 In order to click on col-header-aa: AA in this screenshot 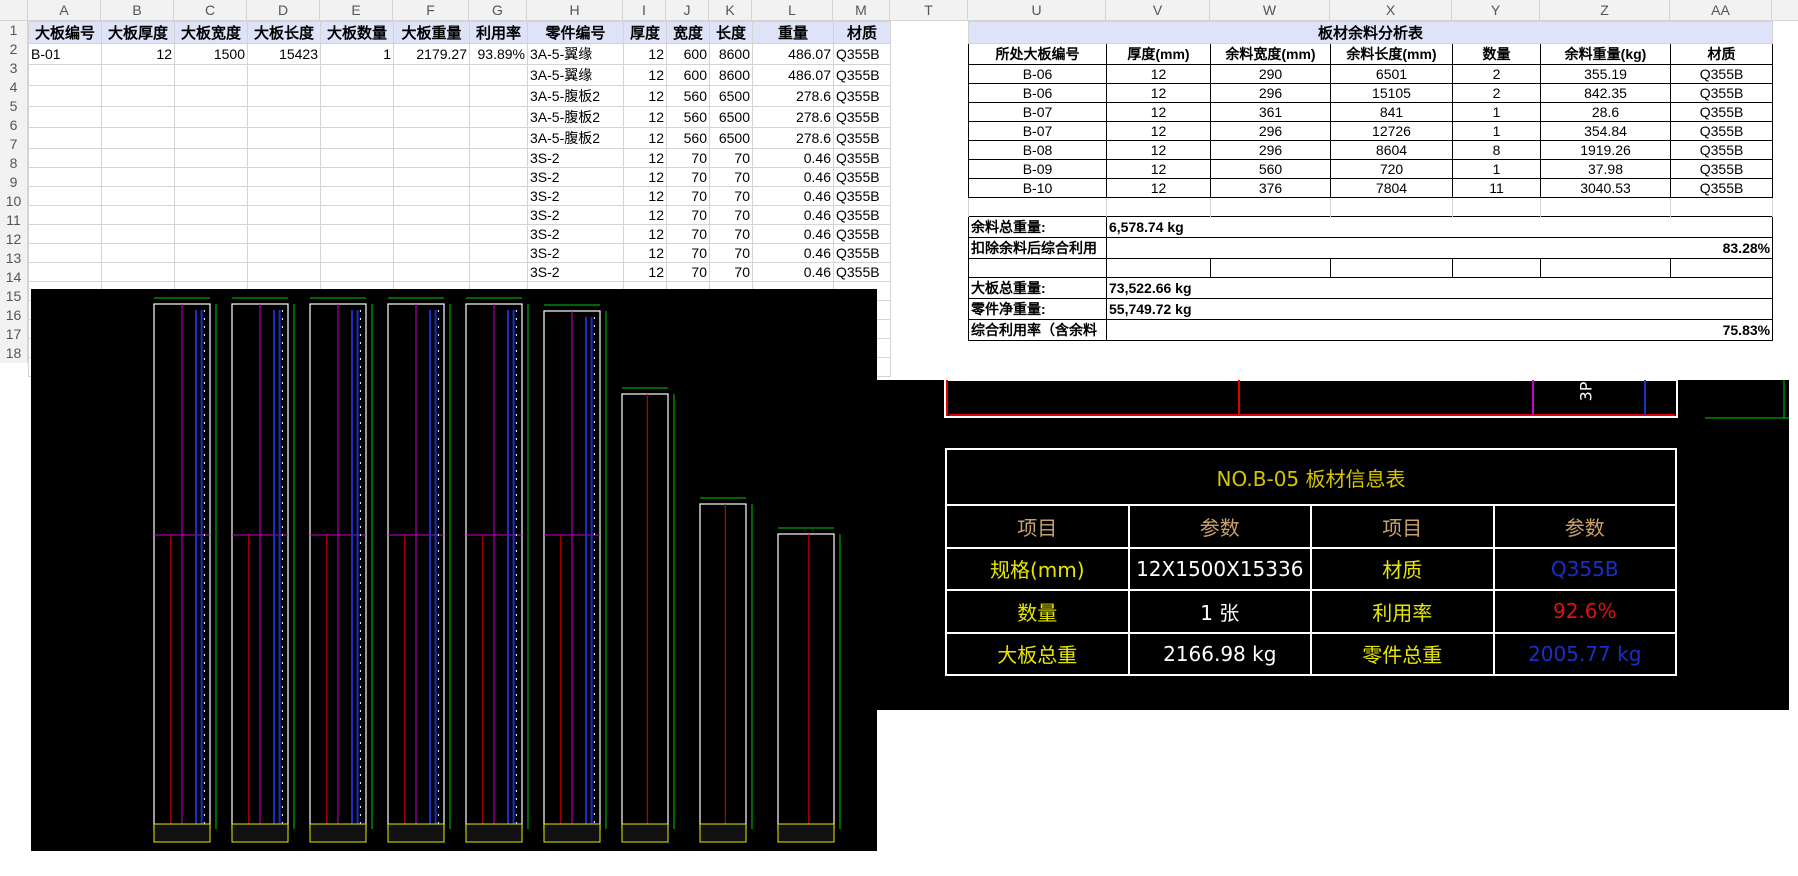, I will do `click(1721, 10)`.